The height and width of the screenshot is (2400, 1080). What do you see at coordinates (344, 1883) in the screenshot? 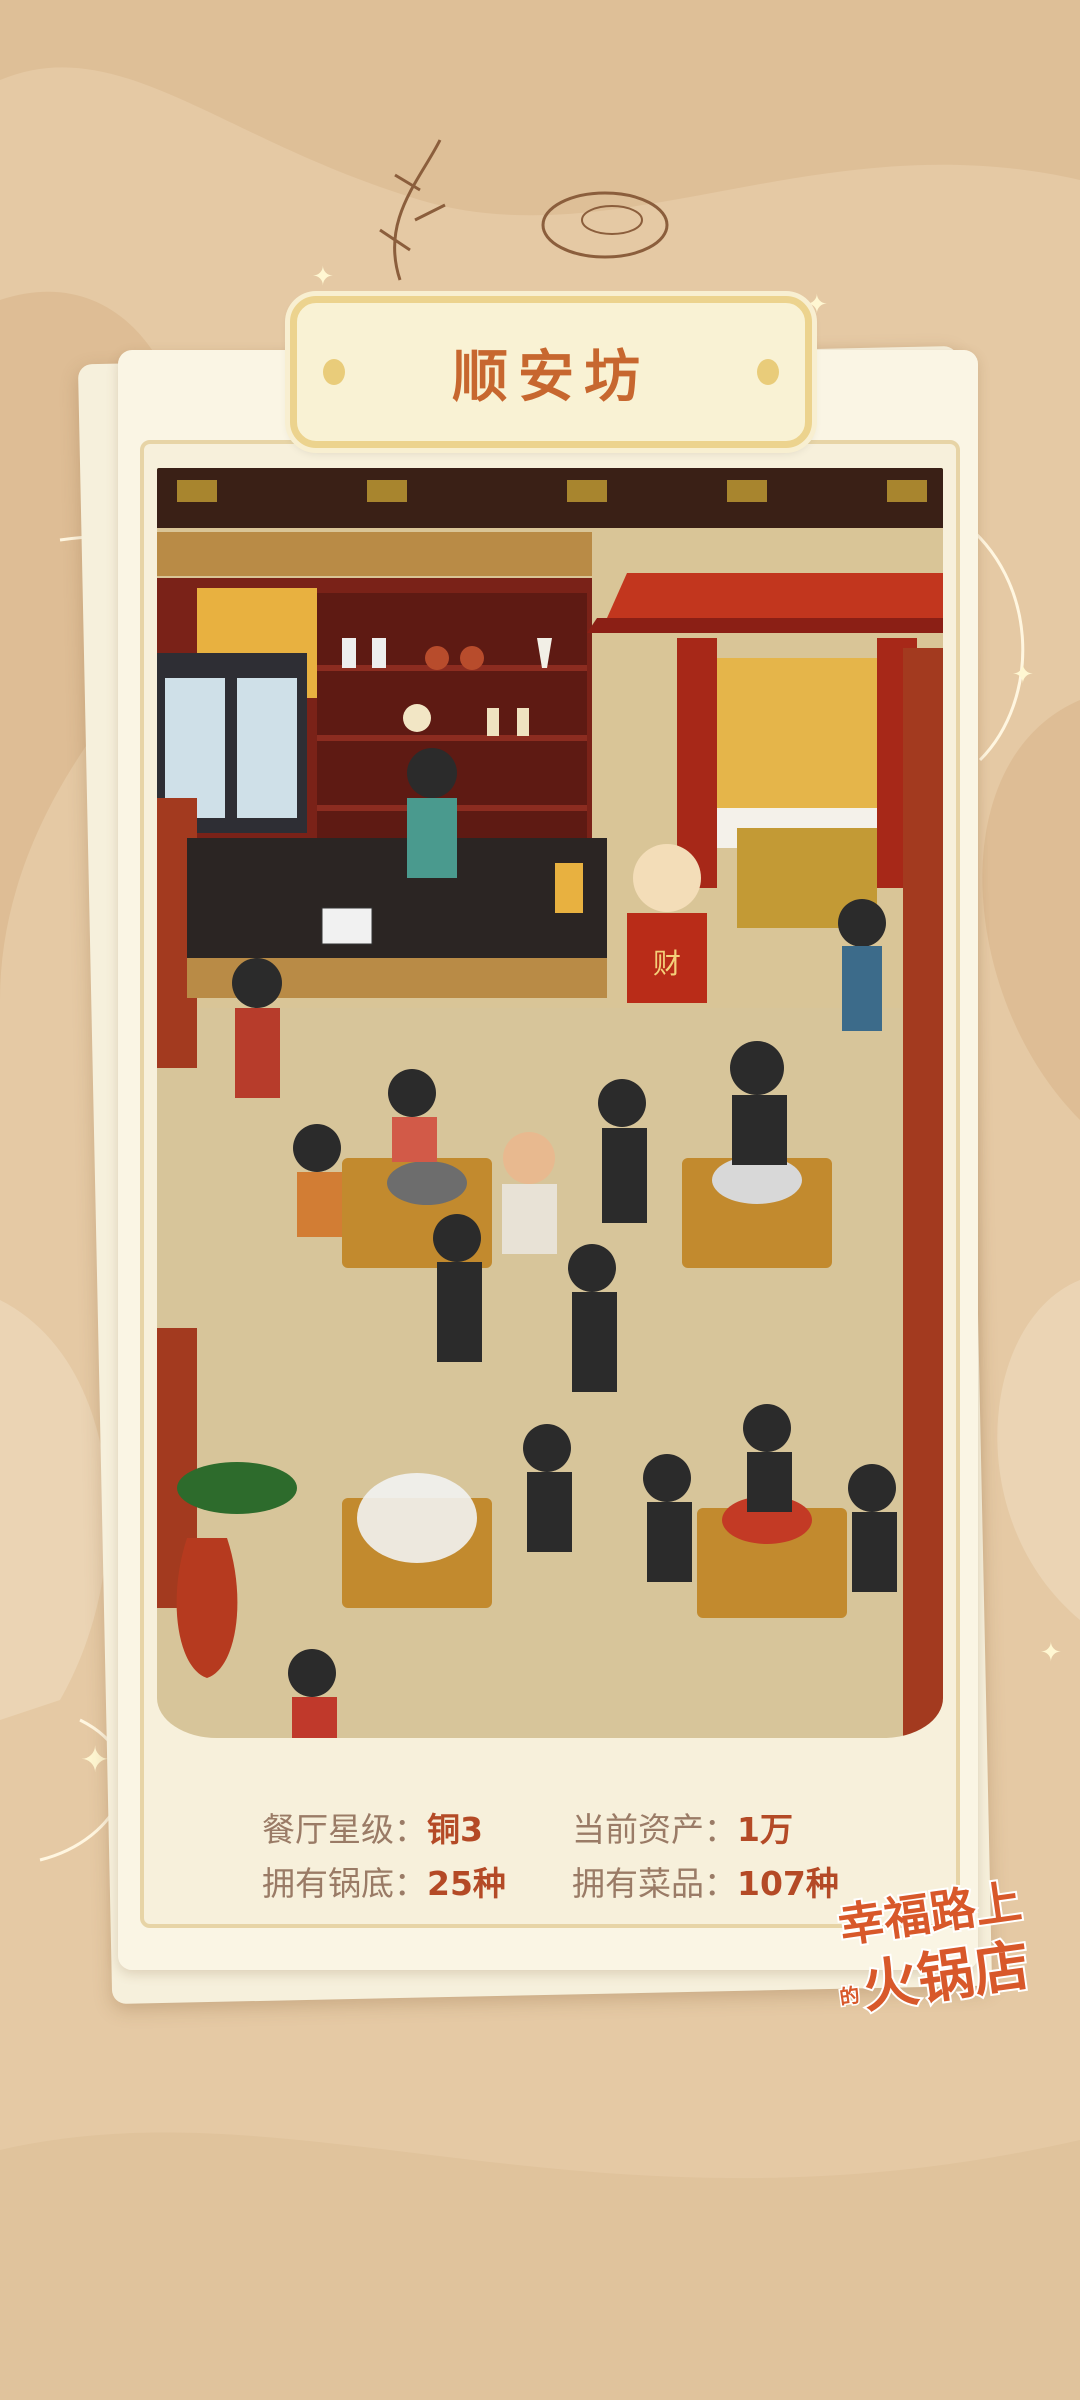
I see `stat-label: 拥有锅底：` at bounding box center [344, 1883].